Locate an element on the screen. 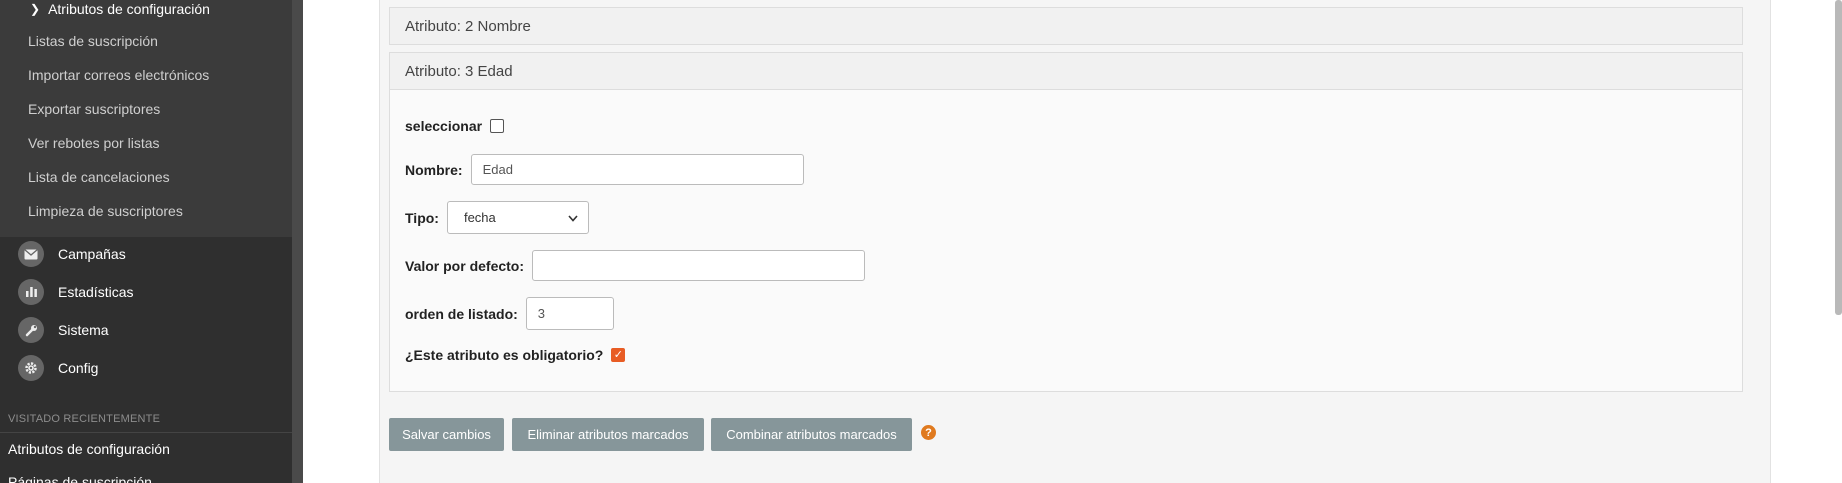  sidebar-subitem-active: ❯ Atributos de configuración is located at coordinates (120, 9).